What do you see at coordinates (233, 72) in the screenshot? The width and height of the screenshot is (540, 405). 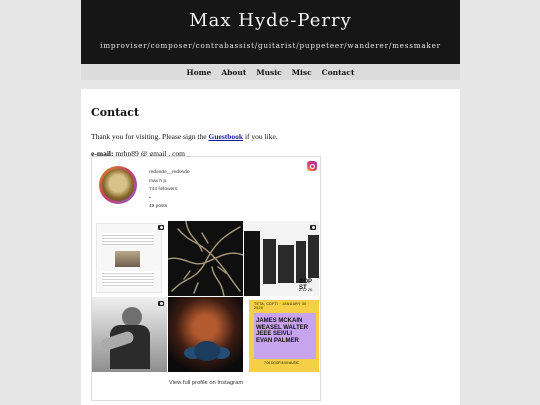 I see `nav-about: About` at bounding box center [233, 72].